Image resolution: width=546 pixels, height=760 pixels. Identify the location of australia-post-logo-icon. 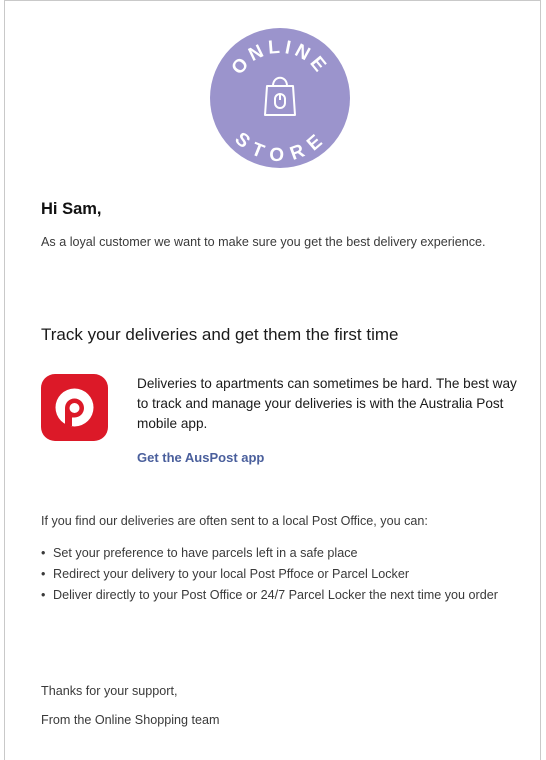
(74, 407).